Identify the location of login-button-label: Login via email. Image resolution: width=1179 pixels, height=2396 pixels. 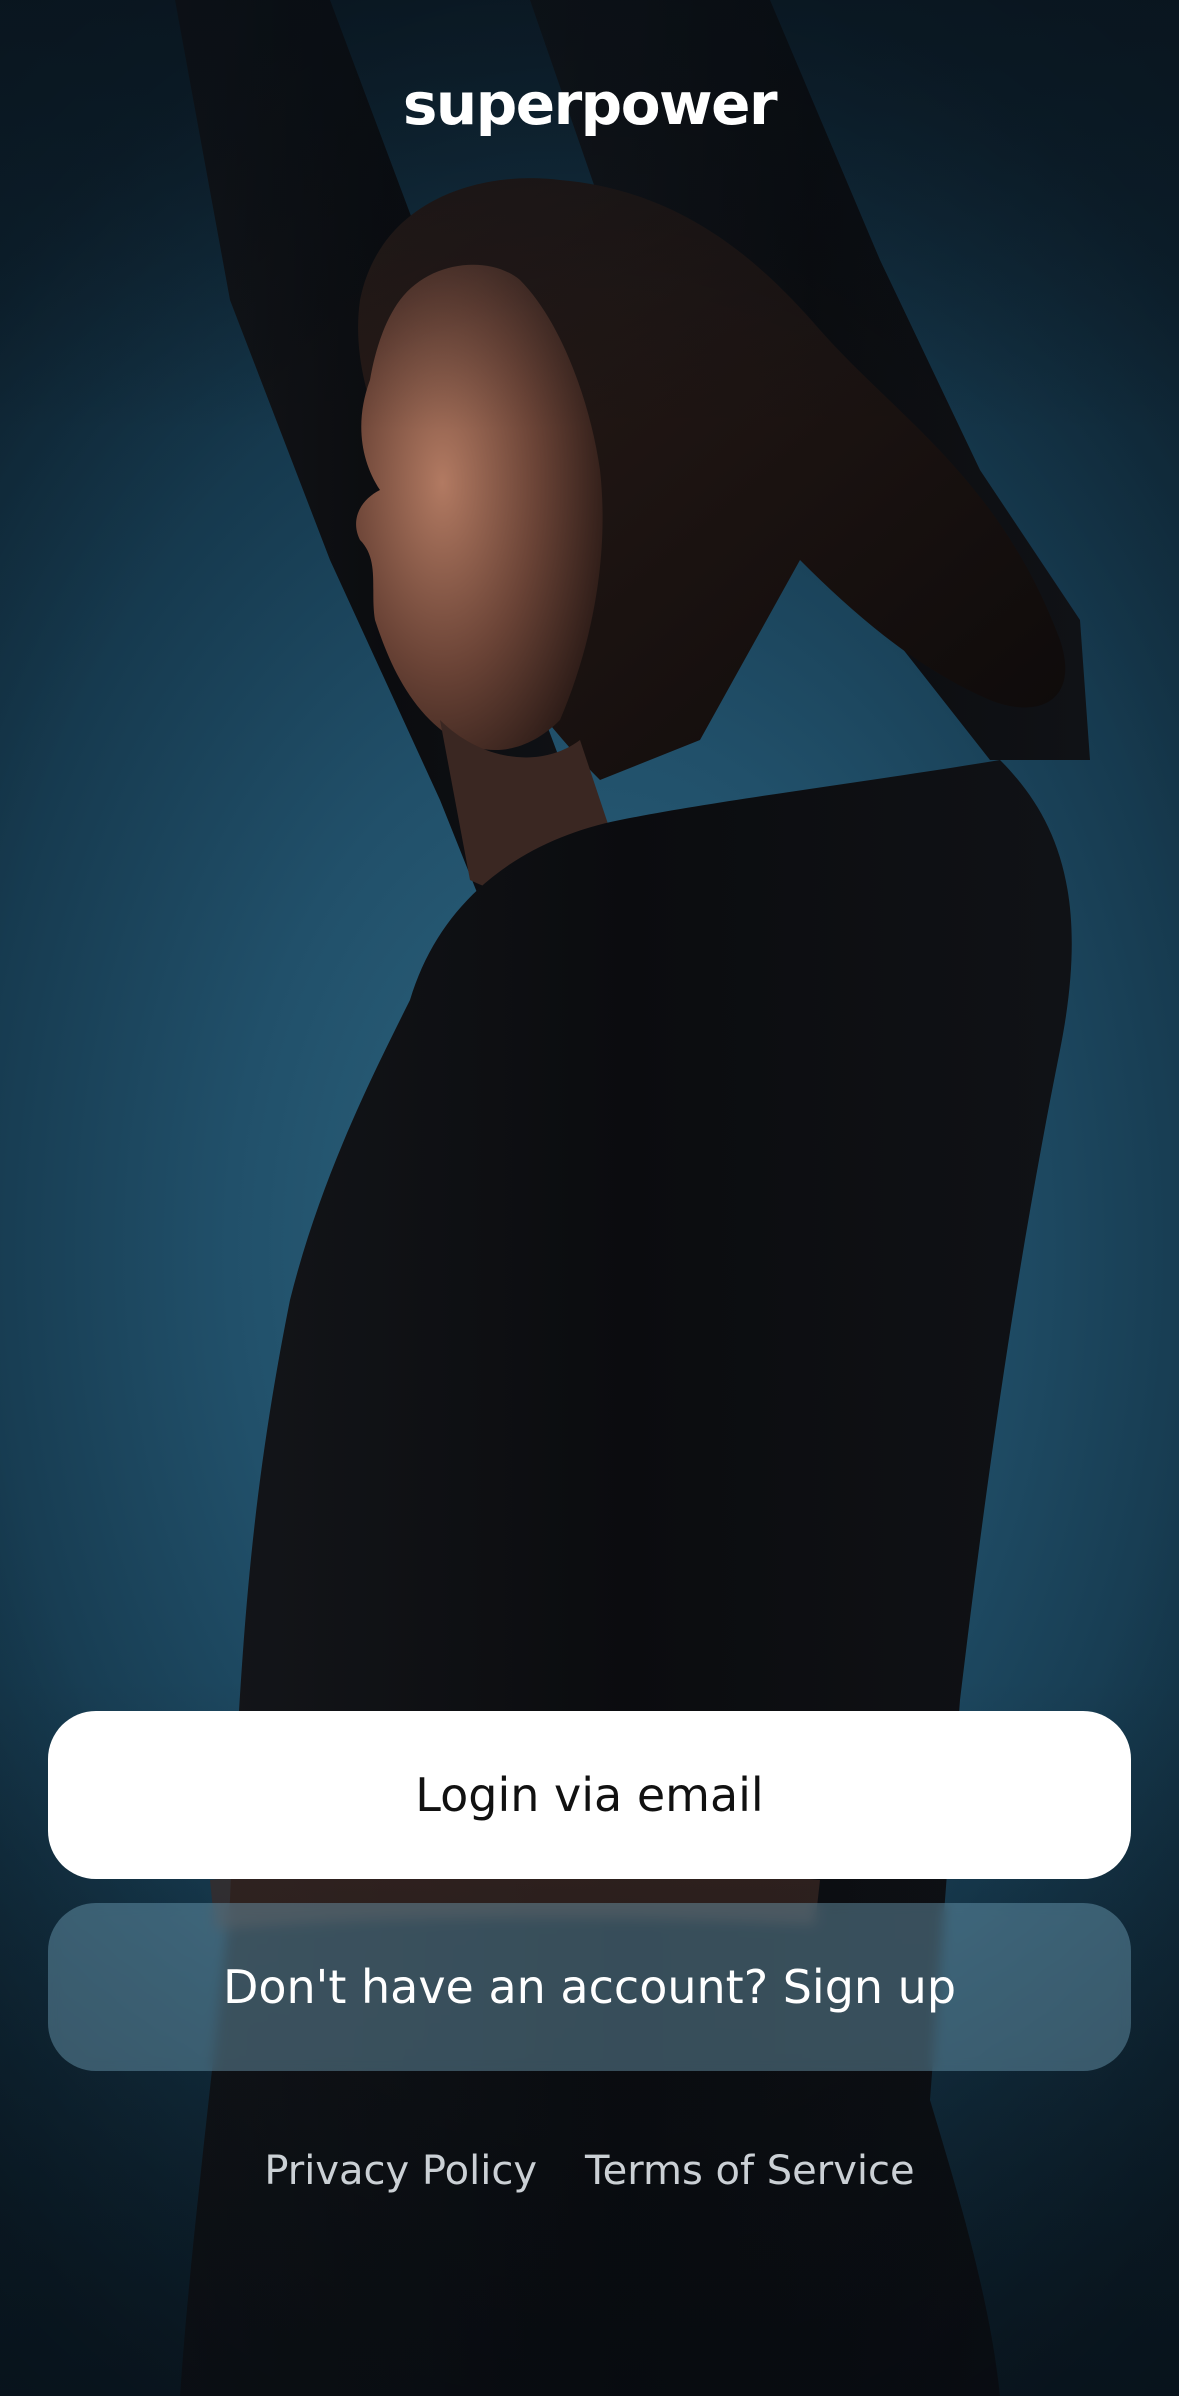
(589, 1795).